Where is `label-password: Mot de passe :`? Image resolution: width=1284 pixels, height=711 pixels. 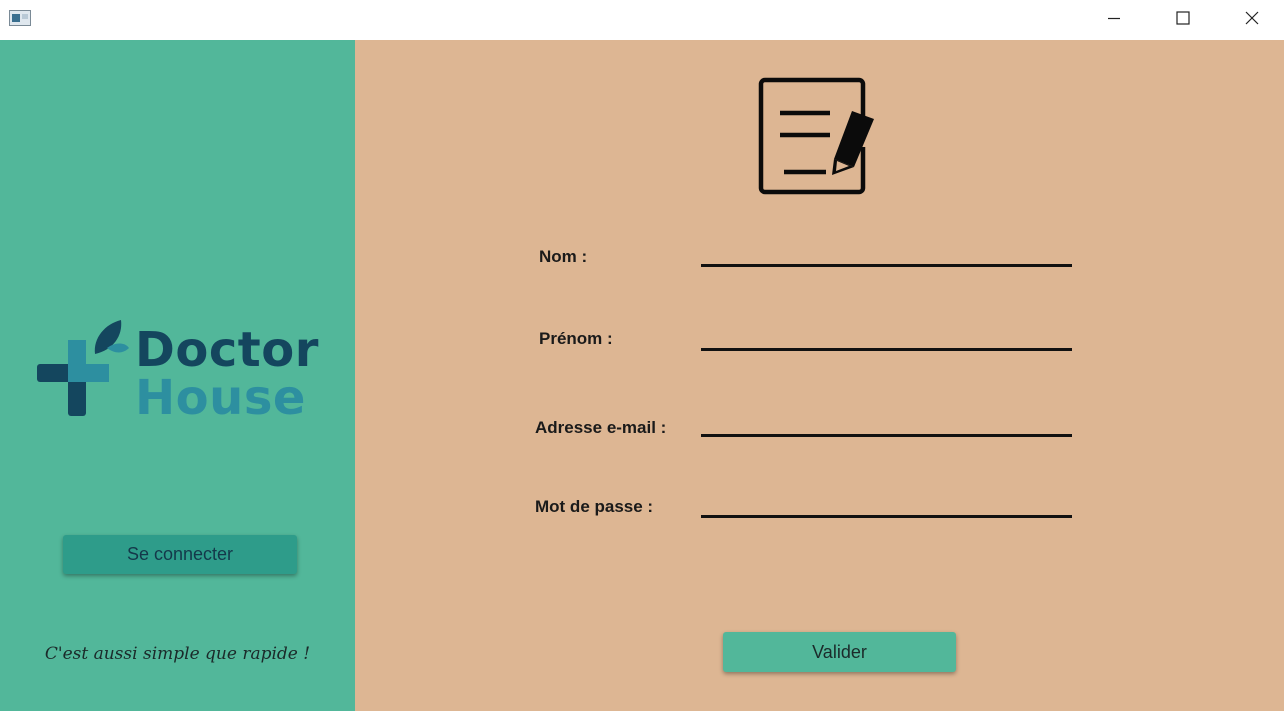 label-password: Mot de passe : is located at coordinates (594, 506).